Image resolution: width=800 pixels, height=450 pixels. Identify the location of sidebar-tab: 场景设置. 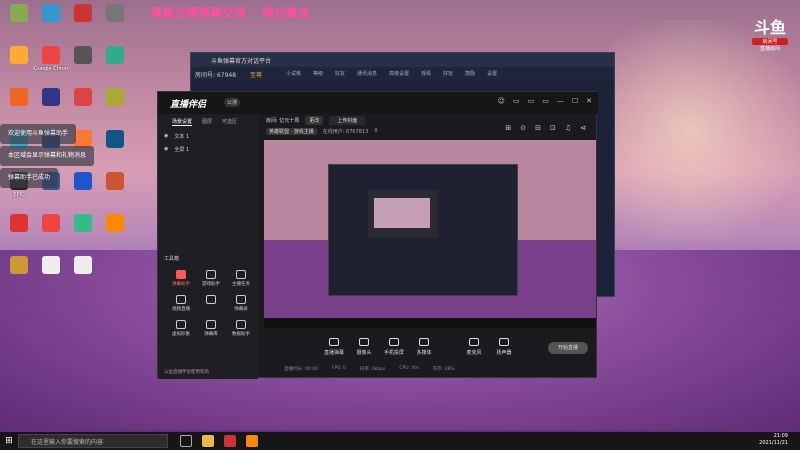
(182, 122).